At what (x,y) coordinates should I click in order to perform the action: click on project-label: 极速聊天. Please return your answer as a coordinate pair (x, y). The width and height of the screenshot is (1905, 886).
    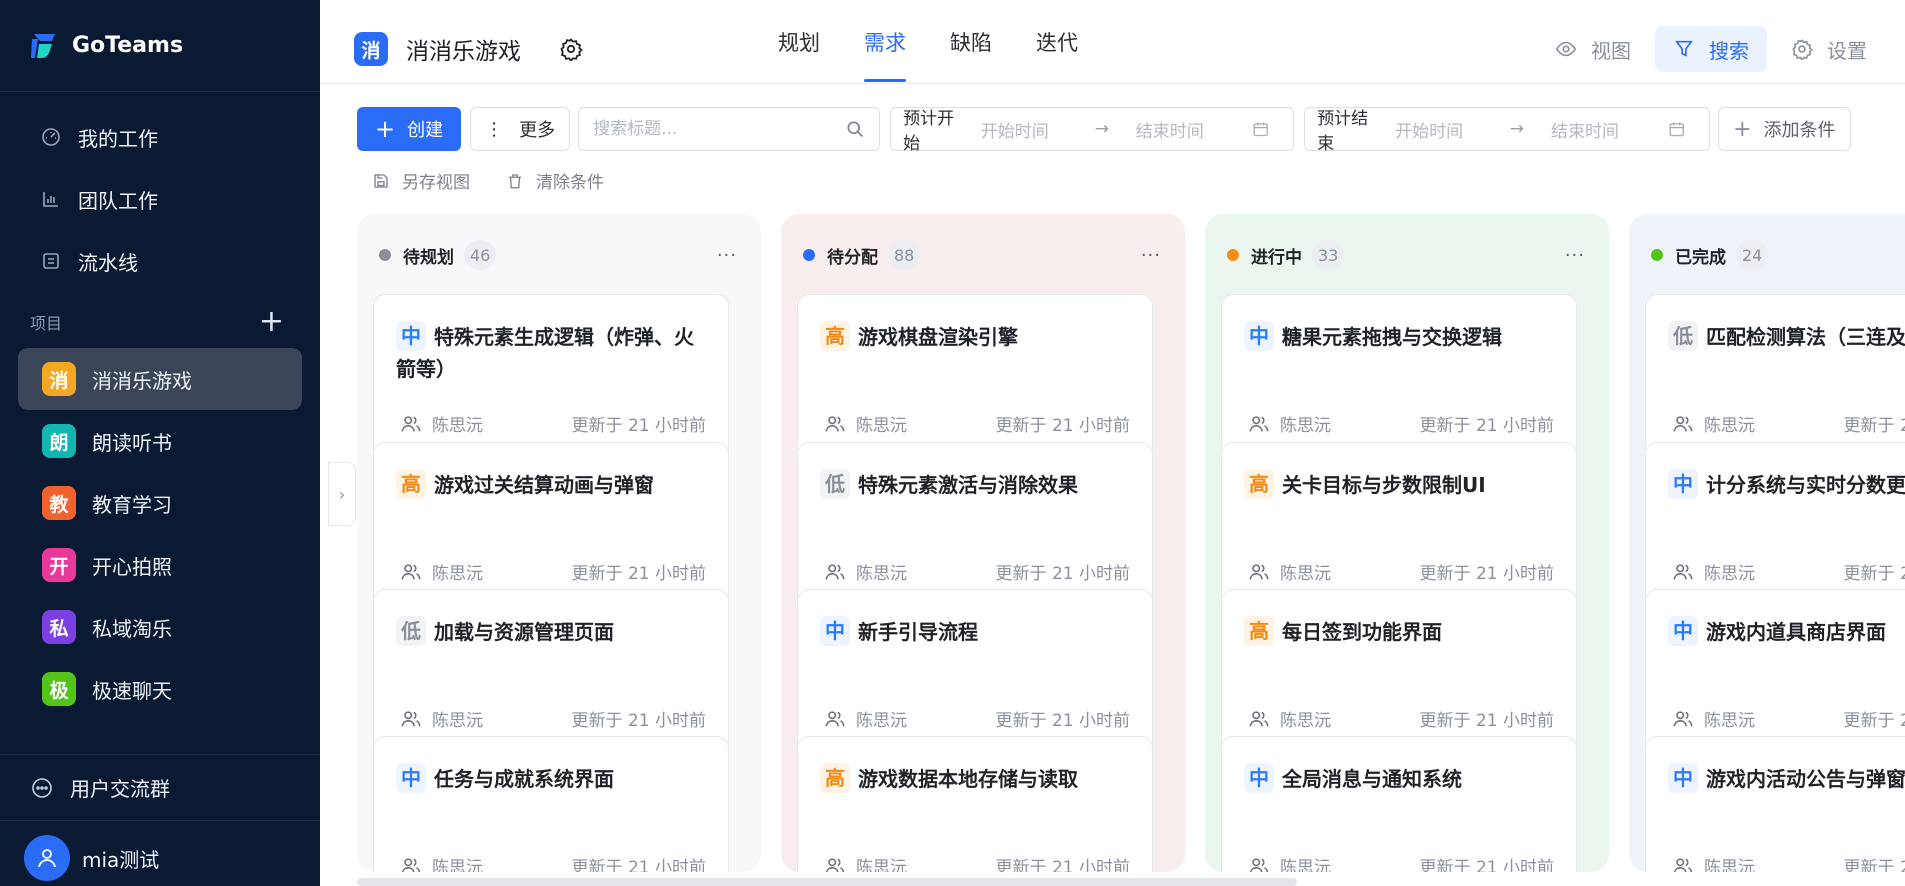
    Looking at the image, I should click on (132, 690).